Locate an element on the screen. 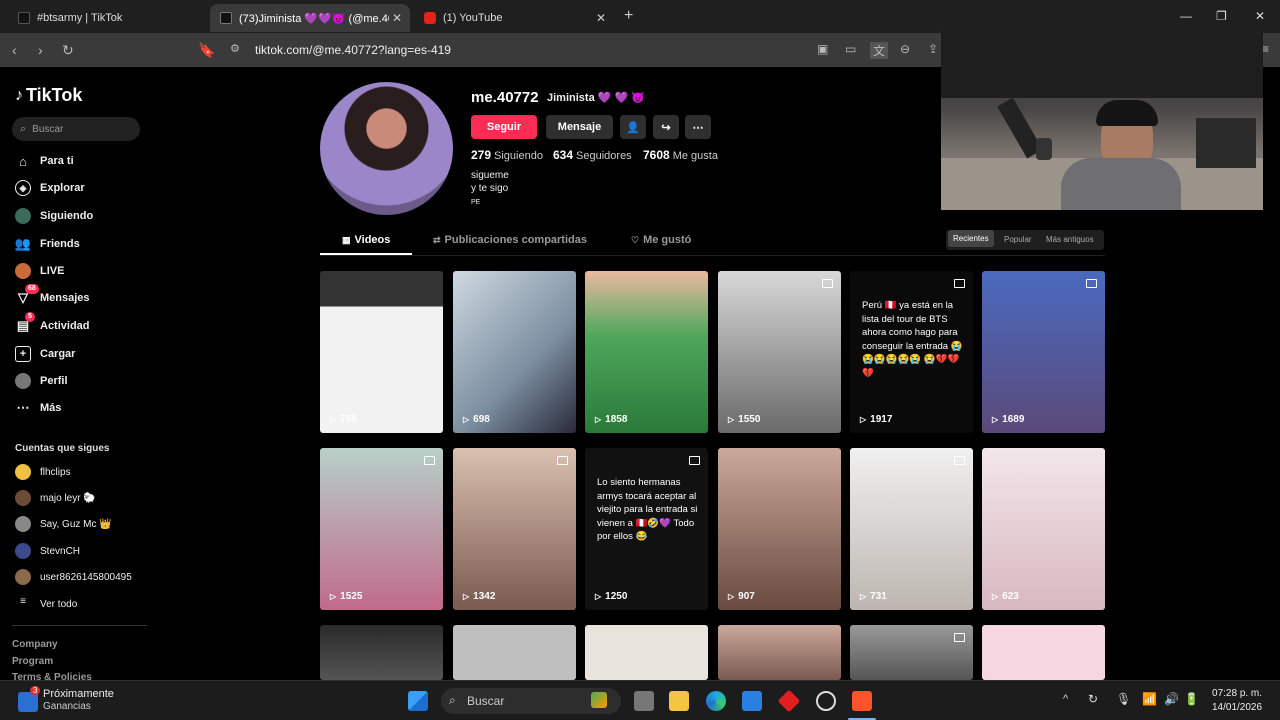  zoom-icon: ⊖ is located at coordinates (905, 49).